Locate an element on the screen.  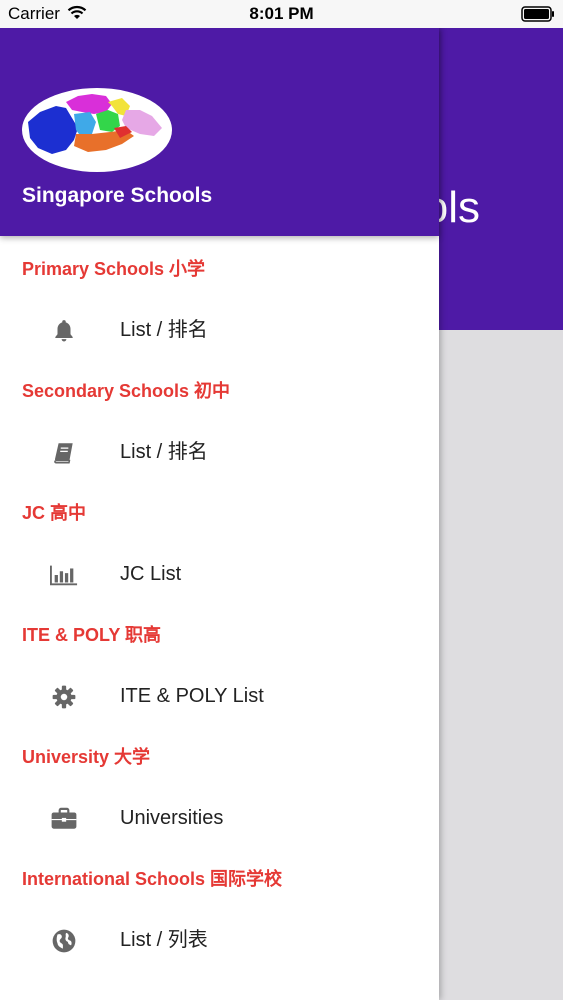
gear-icon is located at coordinates (64, 697).